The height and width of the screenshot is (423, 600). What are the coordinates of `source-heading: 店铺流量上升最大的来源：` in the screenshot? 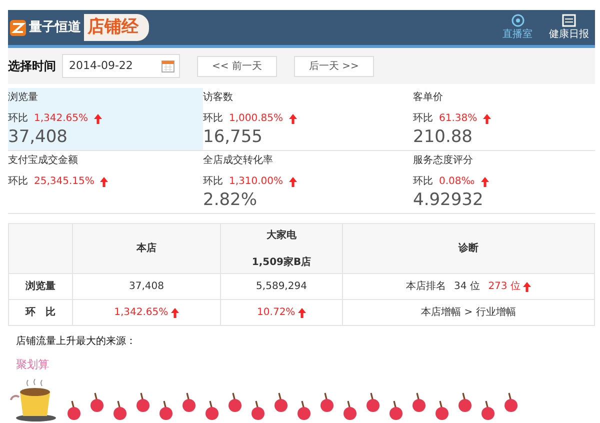 It's located at (76, 341).